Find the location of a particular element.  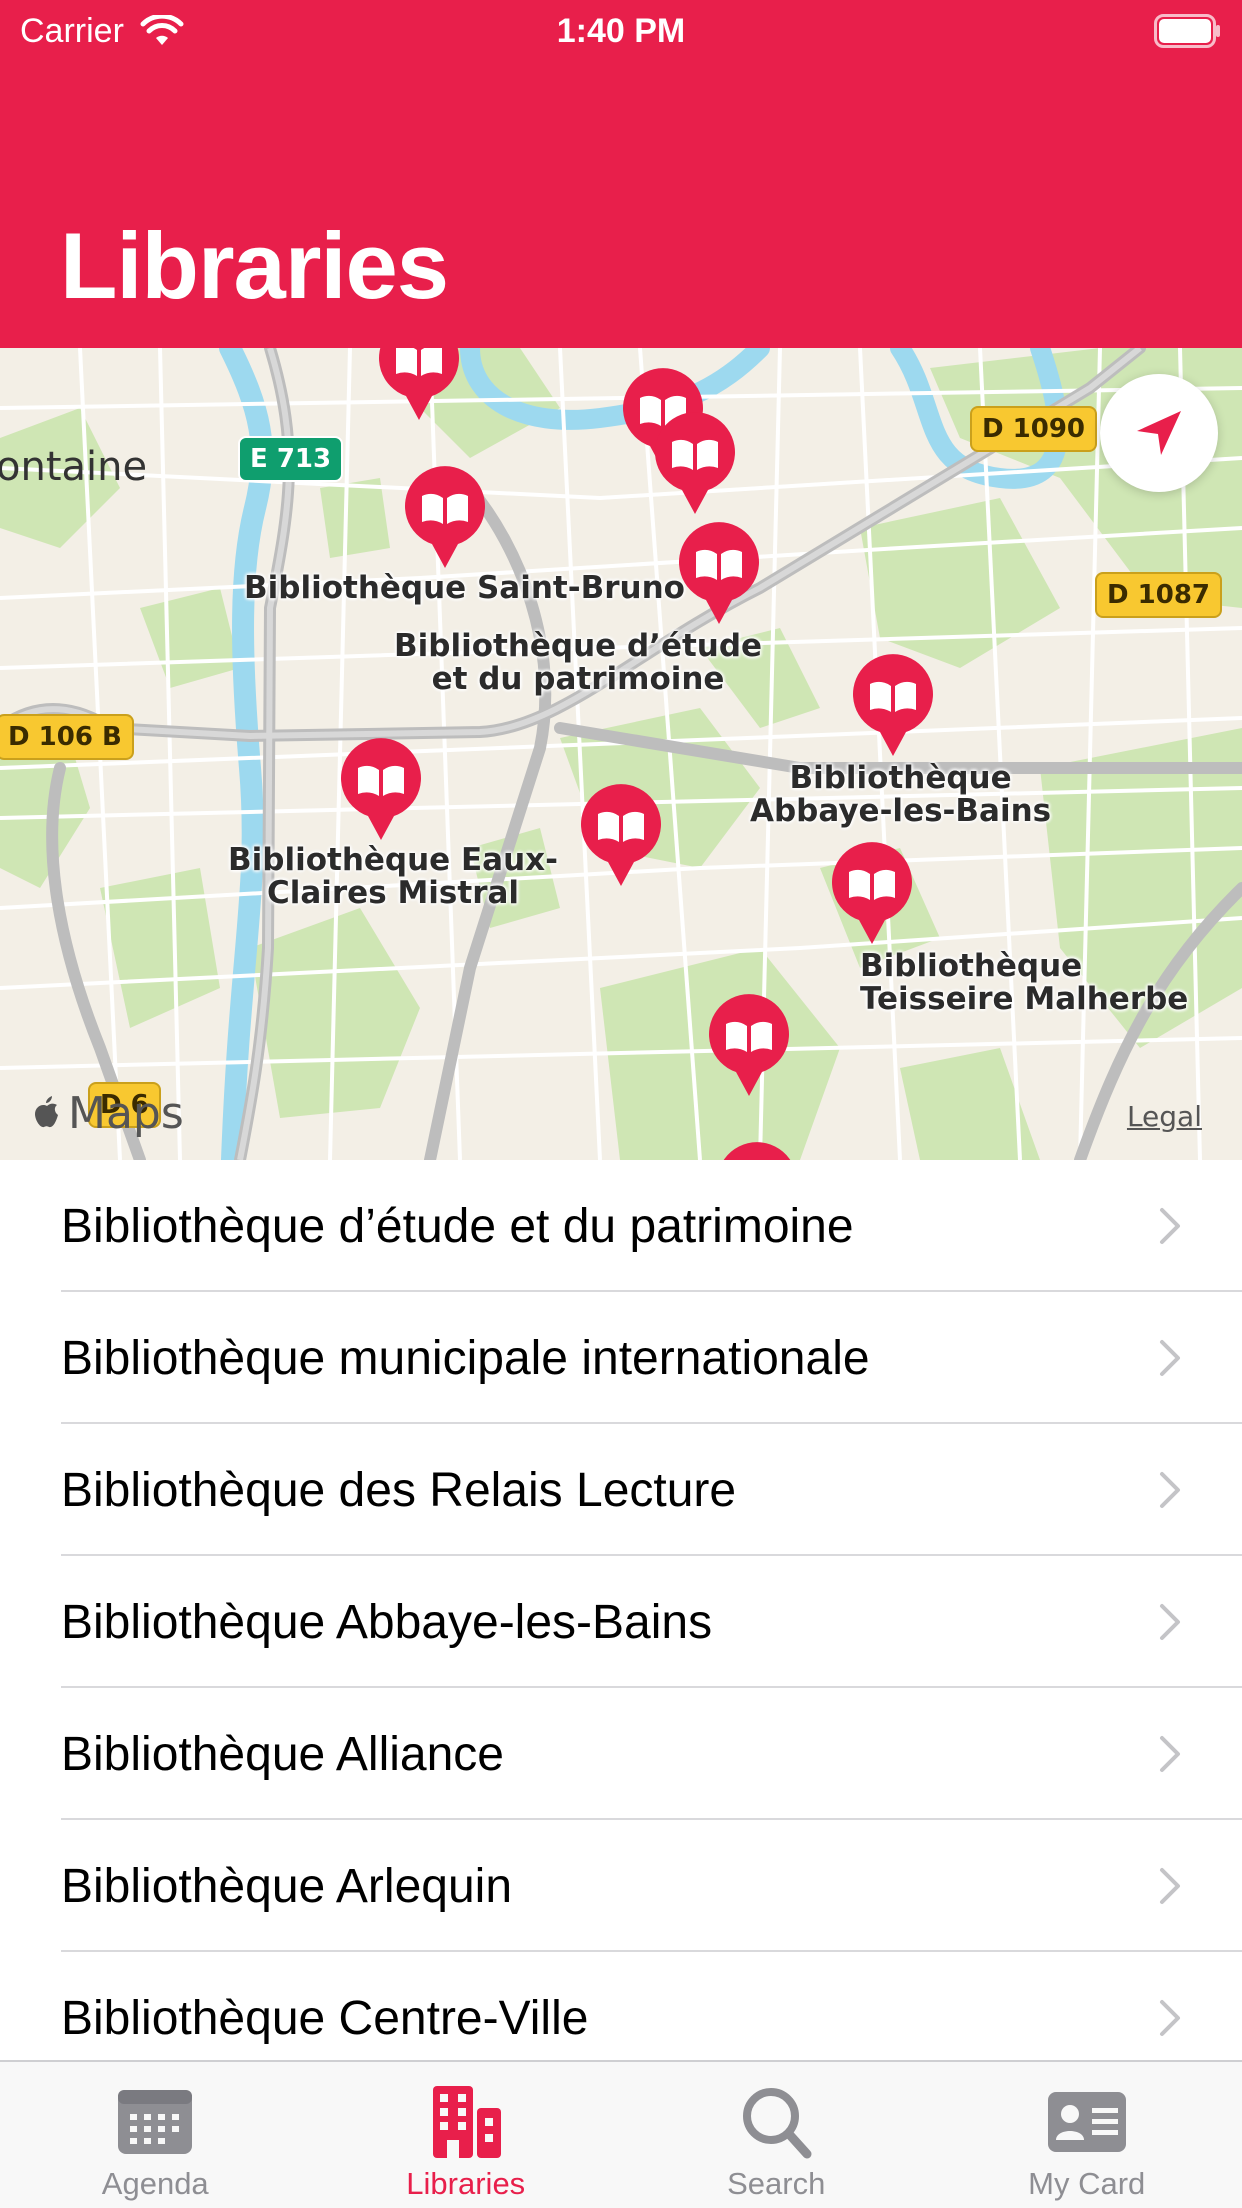

library-row-label: Bibliothèque Abbaye-les-Bains is located at coordinates (387, 1622).